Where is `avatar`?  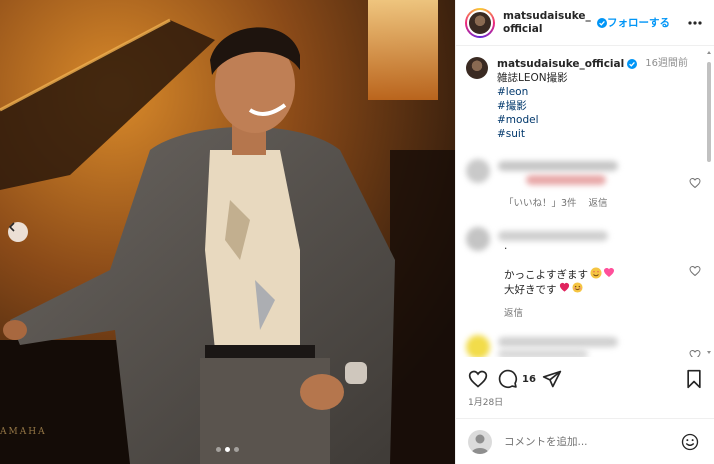 avatar is located at coordinates (480, 22).